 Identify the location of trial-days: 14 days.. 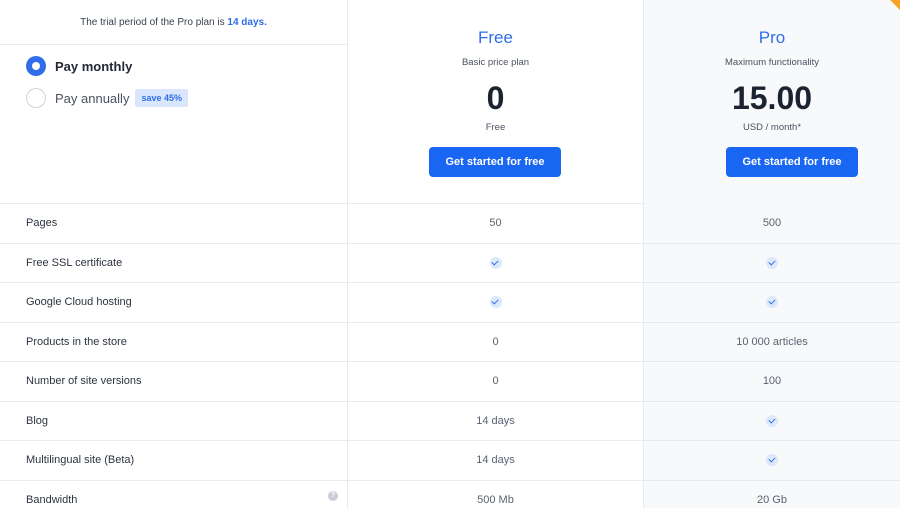
(247, 22).